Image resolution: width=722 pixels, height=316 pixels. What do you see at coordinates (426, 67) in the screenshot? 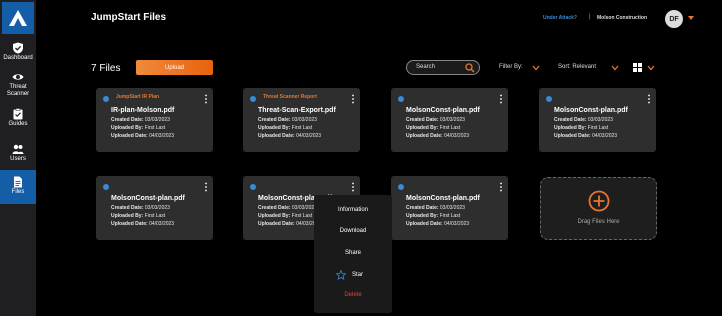
I see `search-placeholder: Search` at bounding box center [426, 67].